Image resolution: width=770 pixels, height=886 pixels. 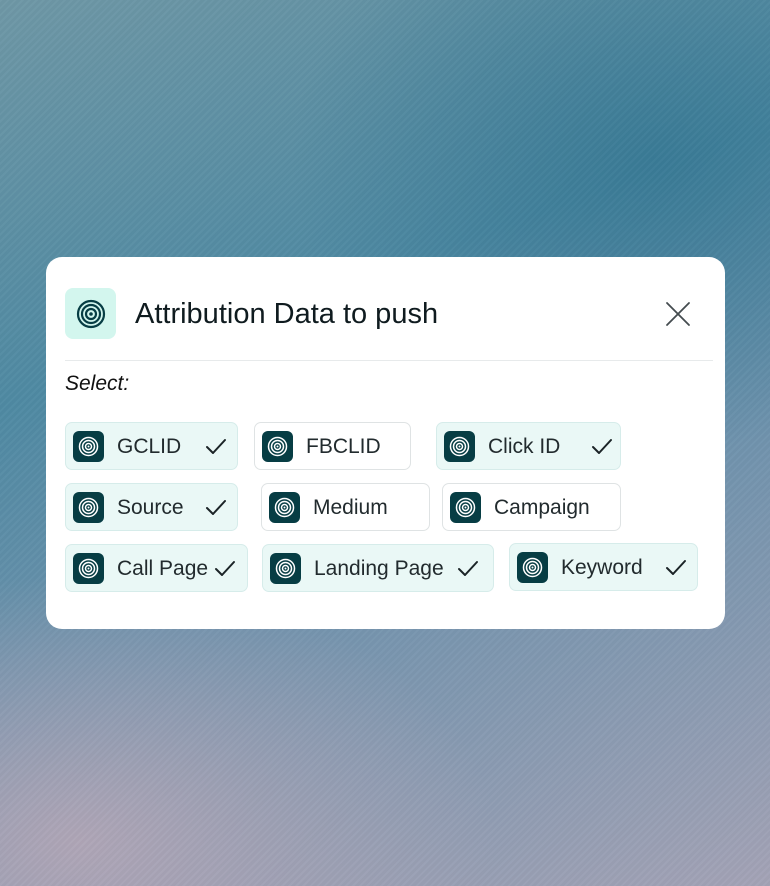 I want to click on modal-title: Attribution Data to push, so click(x=287, y=314).